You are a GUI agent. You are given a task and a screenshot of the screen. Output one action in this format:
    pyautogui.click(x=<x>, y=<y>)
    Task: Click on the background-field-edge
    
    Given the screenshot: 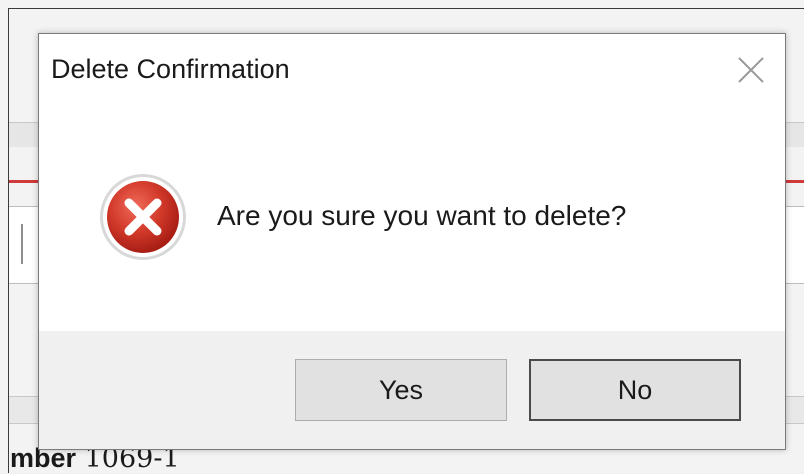 What is the action you would take?
    pyautogui.click(x=22, y=244)
    